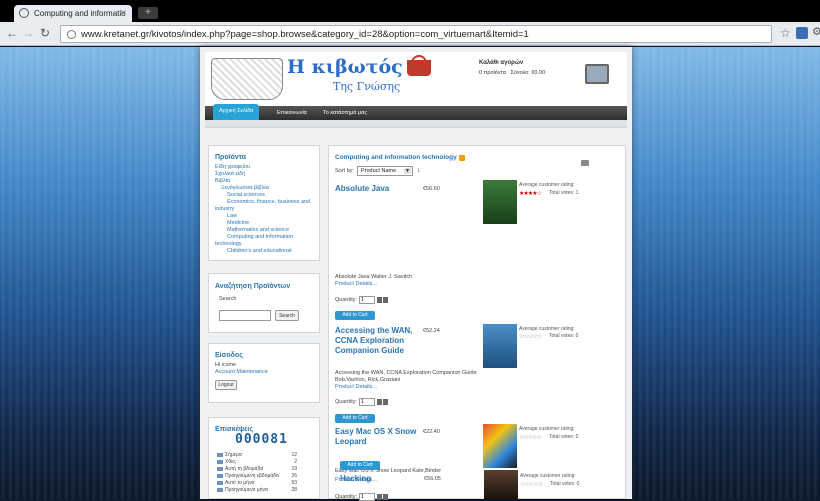 The height and width of the screenshot is (501, 820). Describe the element at coordinates (224, 209) in the screenshot. I see `category-link: industry` at that location.